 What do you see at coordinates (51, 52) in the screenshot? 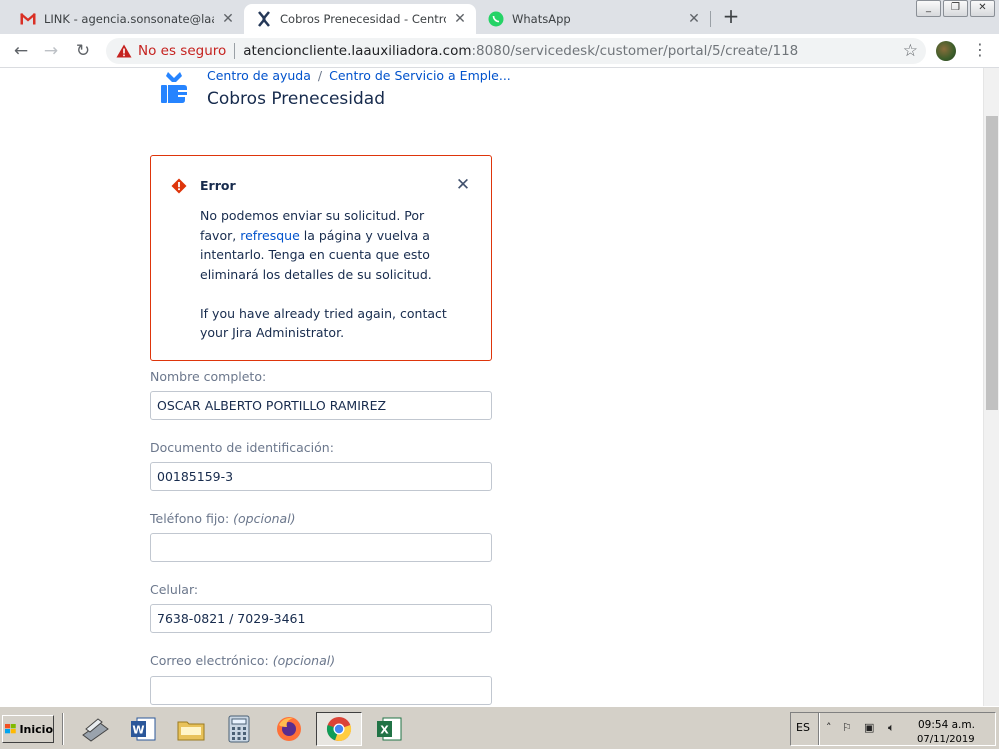
I see `forward-arrow-icon: →` at bounding box center [51, 52].